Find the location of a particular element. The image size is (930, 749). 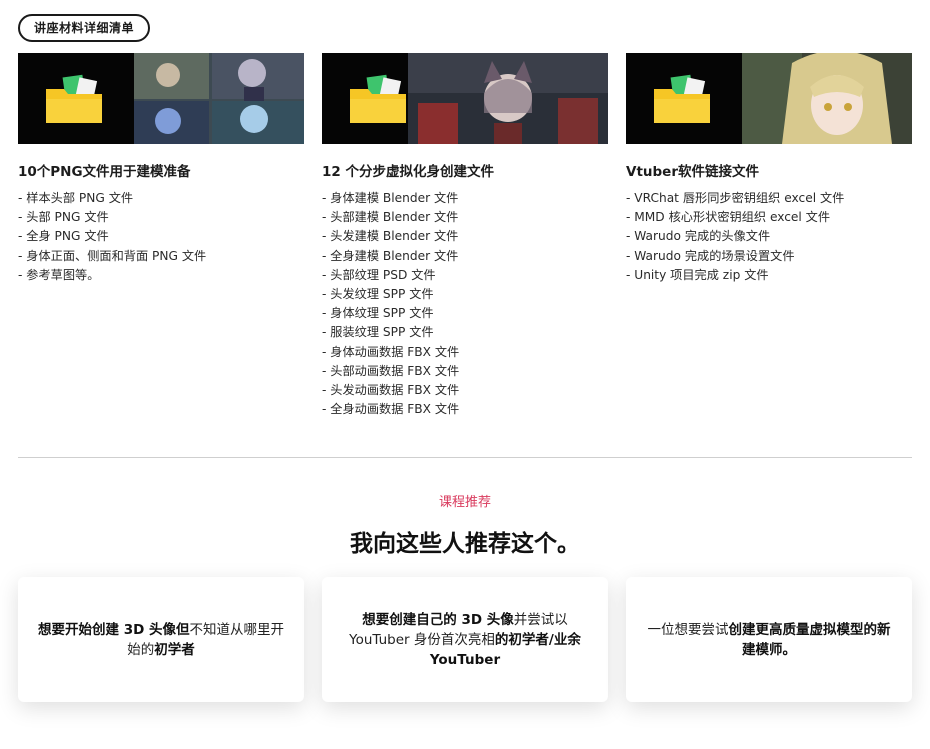

list-item: 头部 PNG 文件 is located at coordinates (161, 217).